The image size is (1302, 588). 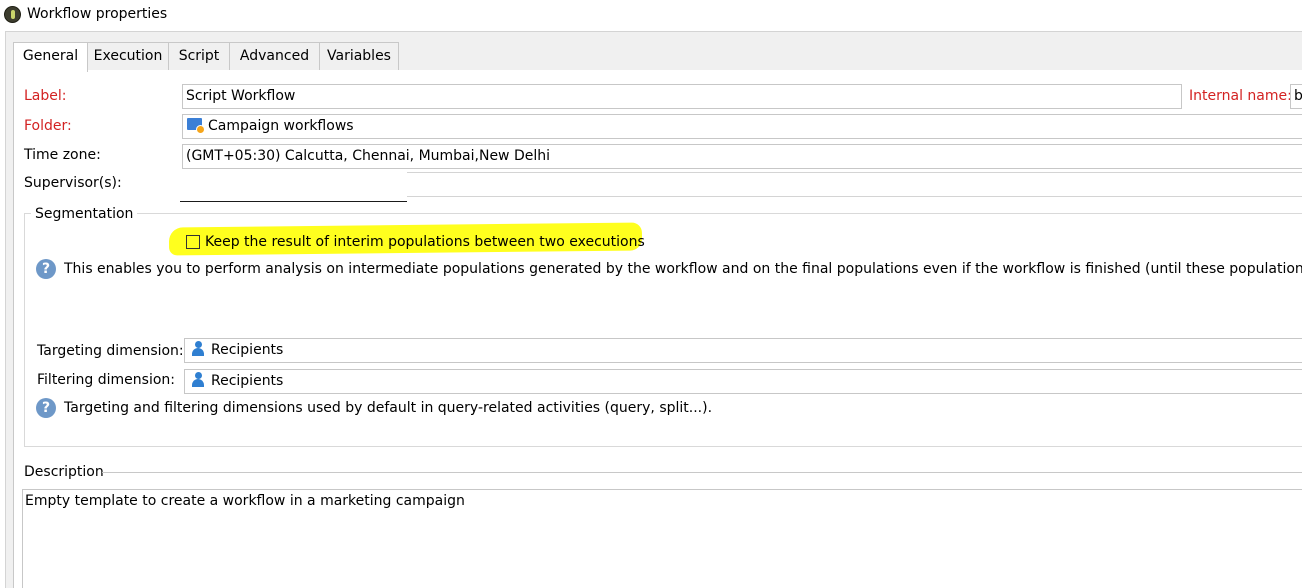 I want to click on targeting-dimension-field: Recipients, so click(x=743, y=350).